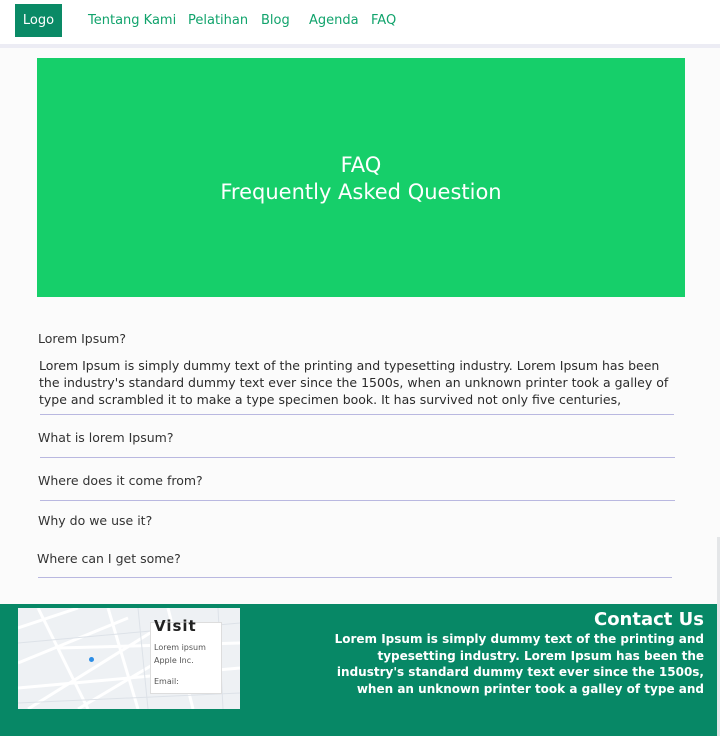 The image size is (720, 736). What do you see at coordinates (383, 20) in the screenshot?
I see `nav-link-faq: FAQ` at bounding box center [383, 20].